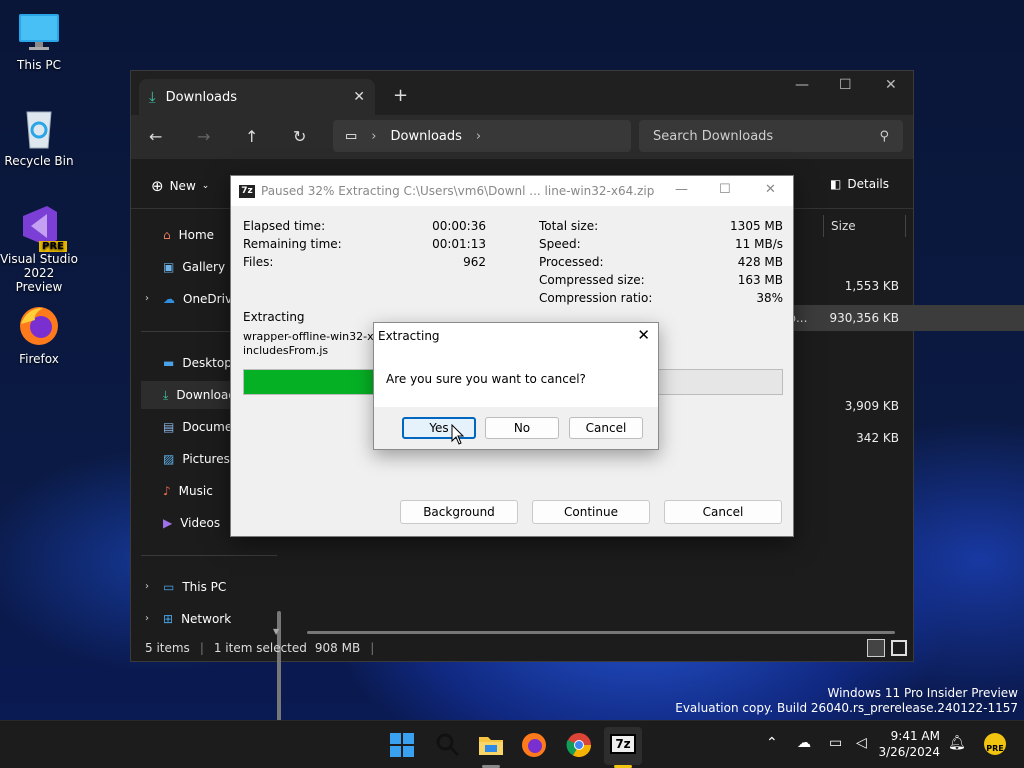 This screenshot has width=1024, height=768. What do you see at coordinates (901, 318) in the screenshot?
I see `table-row-selected` at bounding box center [901, 318].